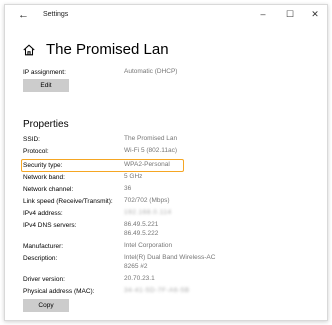  What do you see at coordinates (46, 124) in the screenshot?
I see `properties-heading: Properties` at bounding box center [46, 124].